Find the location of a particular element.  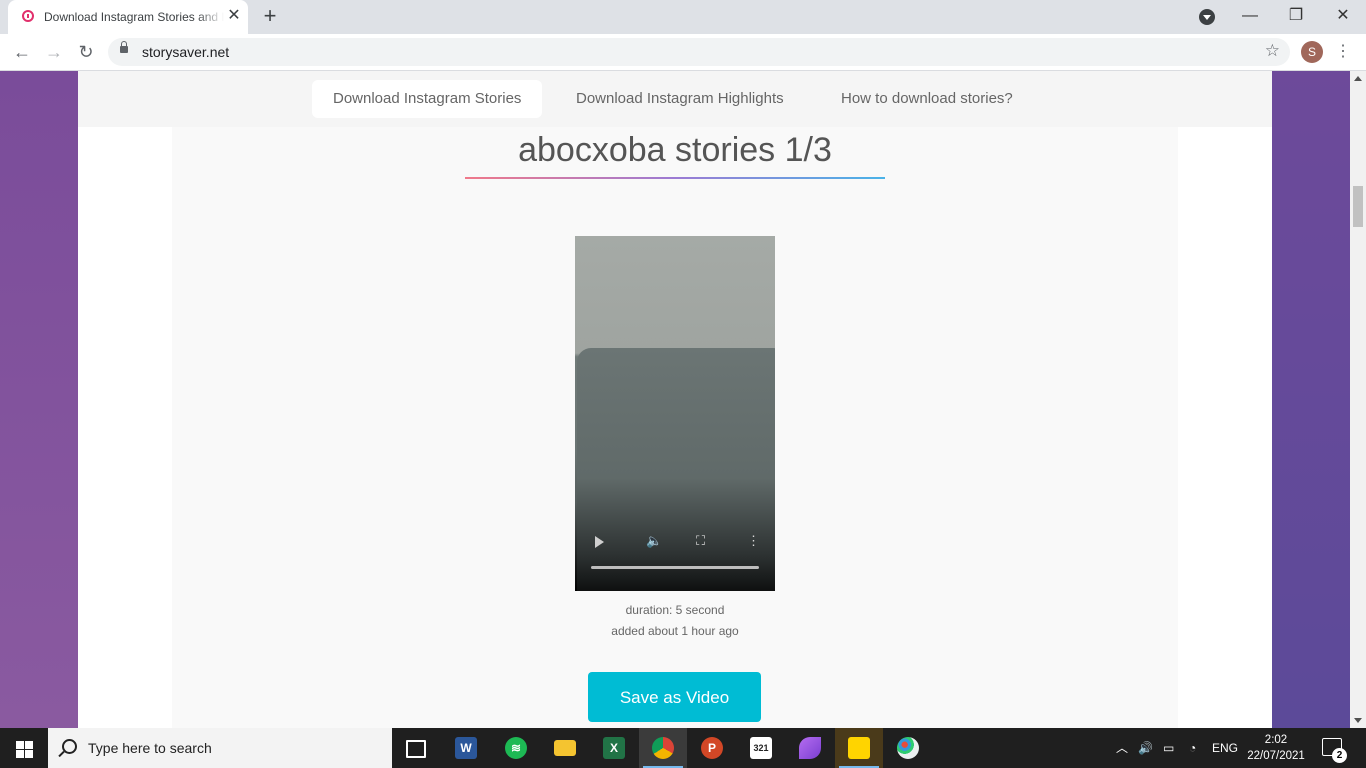

reload-icon: ↻ is located at coordinates (86, 52).